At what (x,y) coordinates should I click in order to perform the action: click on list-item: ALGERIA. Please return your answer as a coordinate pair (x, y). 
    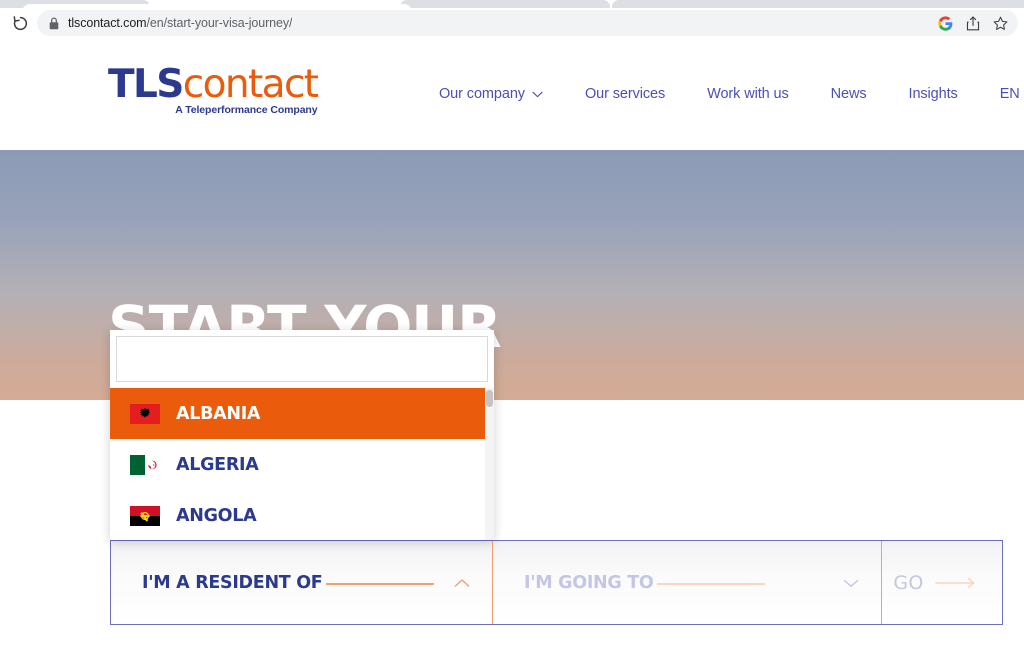
    Looking at the image, I should click on (302, 464).